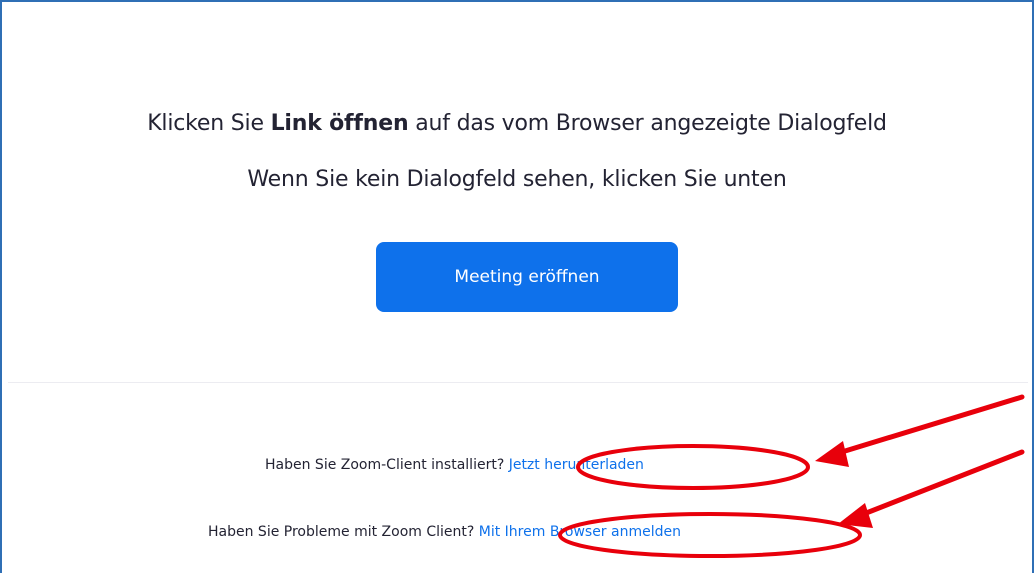 Image resolution: width=1034 pixels, height=575 pixels. What do you see at coordinates (580, 532) in the screenshot?
I see `join-from-browser-link: Mit Ihrem Browser anmelden` at bounding box center [580, 532].